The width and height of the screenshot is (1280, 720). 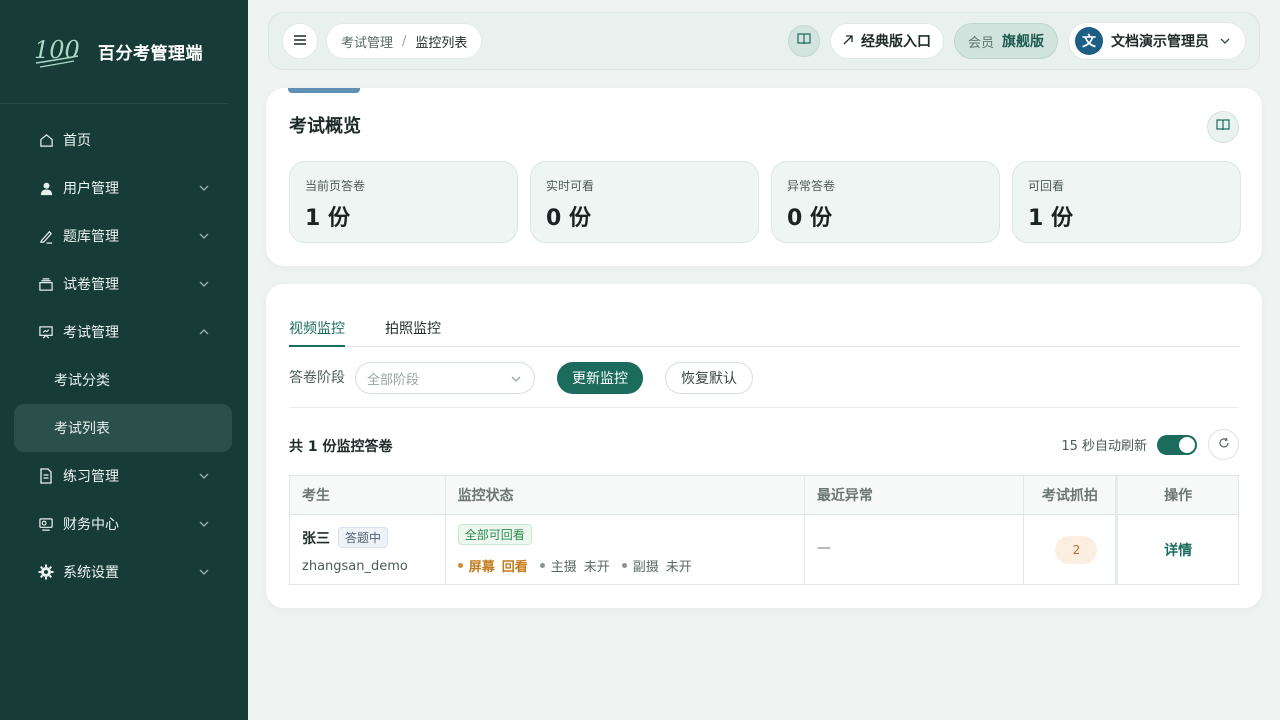 I want to click on menu-toggle-button, so click(x=300, y=41).